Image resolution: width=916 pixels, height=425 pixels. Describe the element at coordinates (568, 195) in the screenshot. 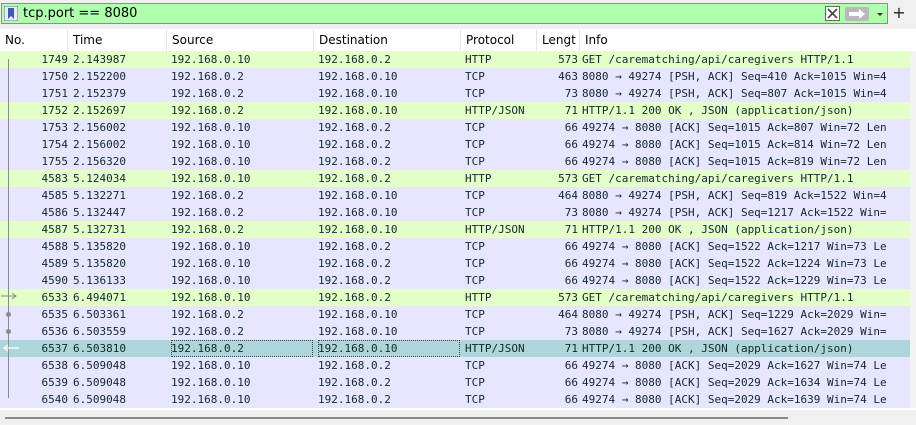

I see `cell-length: 464` at that location.